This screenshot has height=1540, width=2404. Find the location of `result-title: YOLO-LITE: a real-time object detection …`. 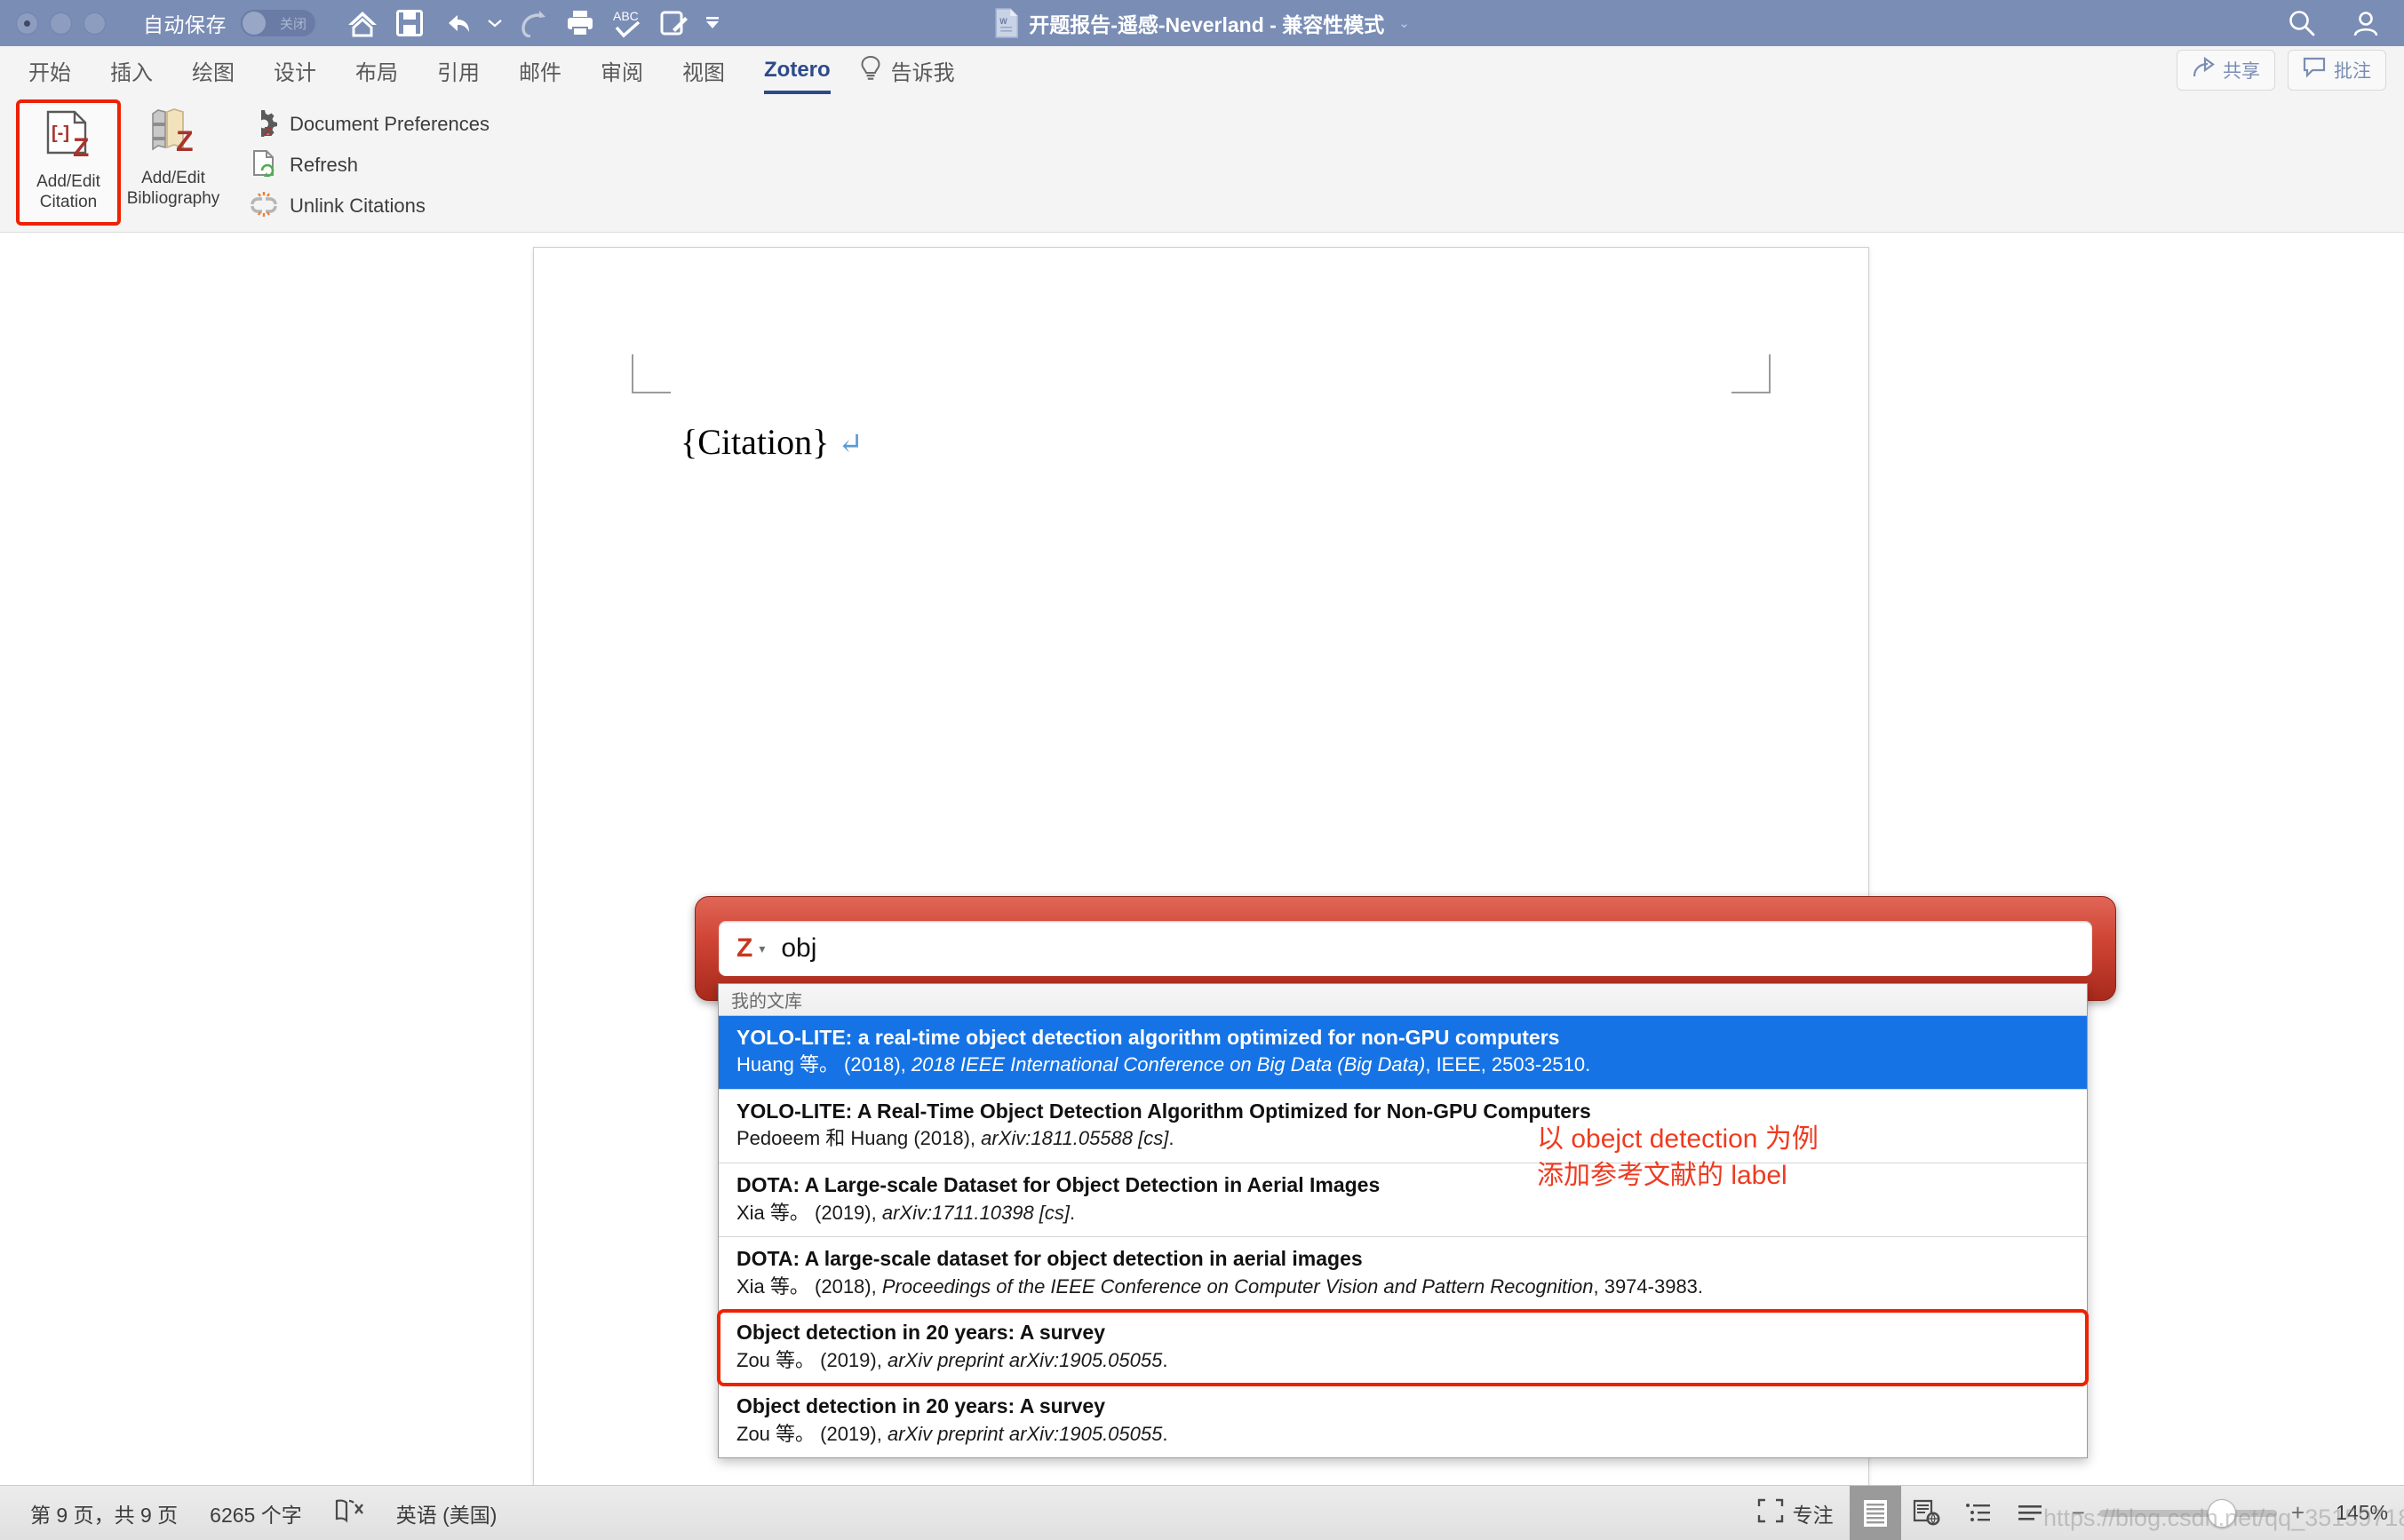

result-title: YOLO-LITE: a real-time object detection … is located at coordinates (1148, 1038).